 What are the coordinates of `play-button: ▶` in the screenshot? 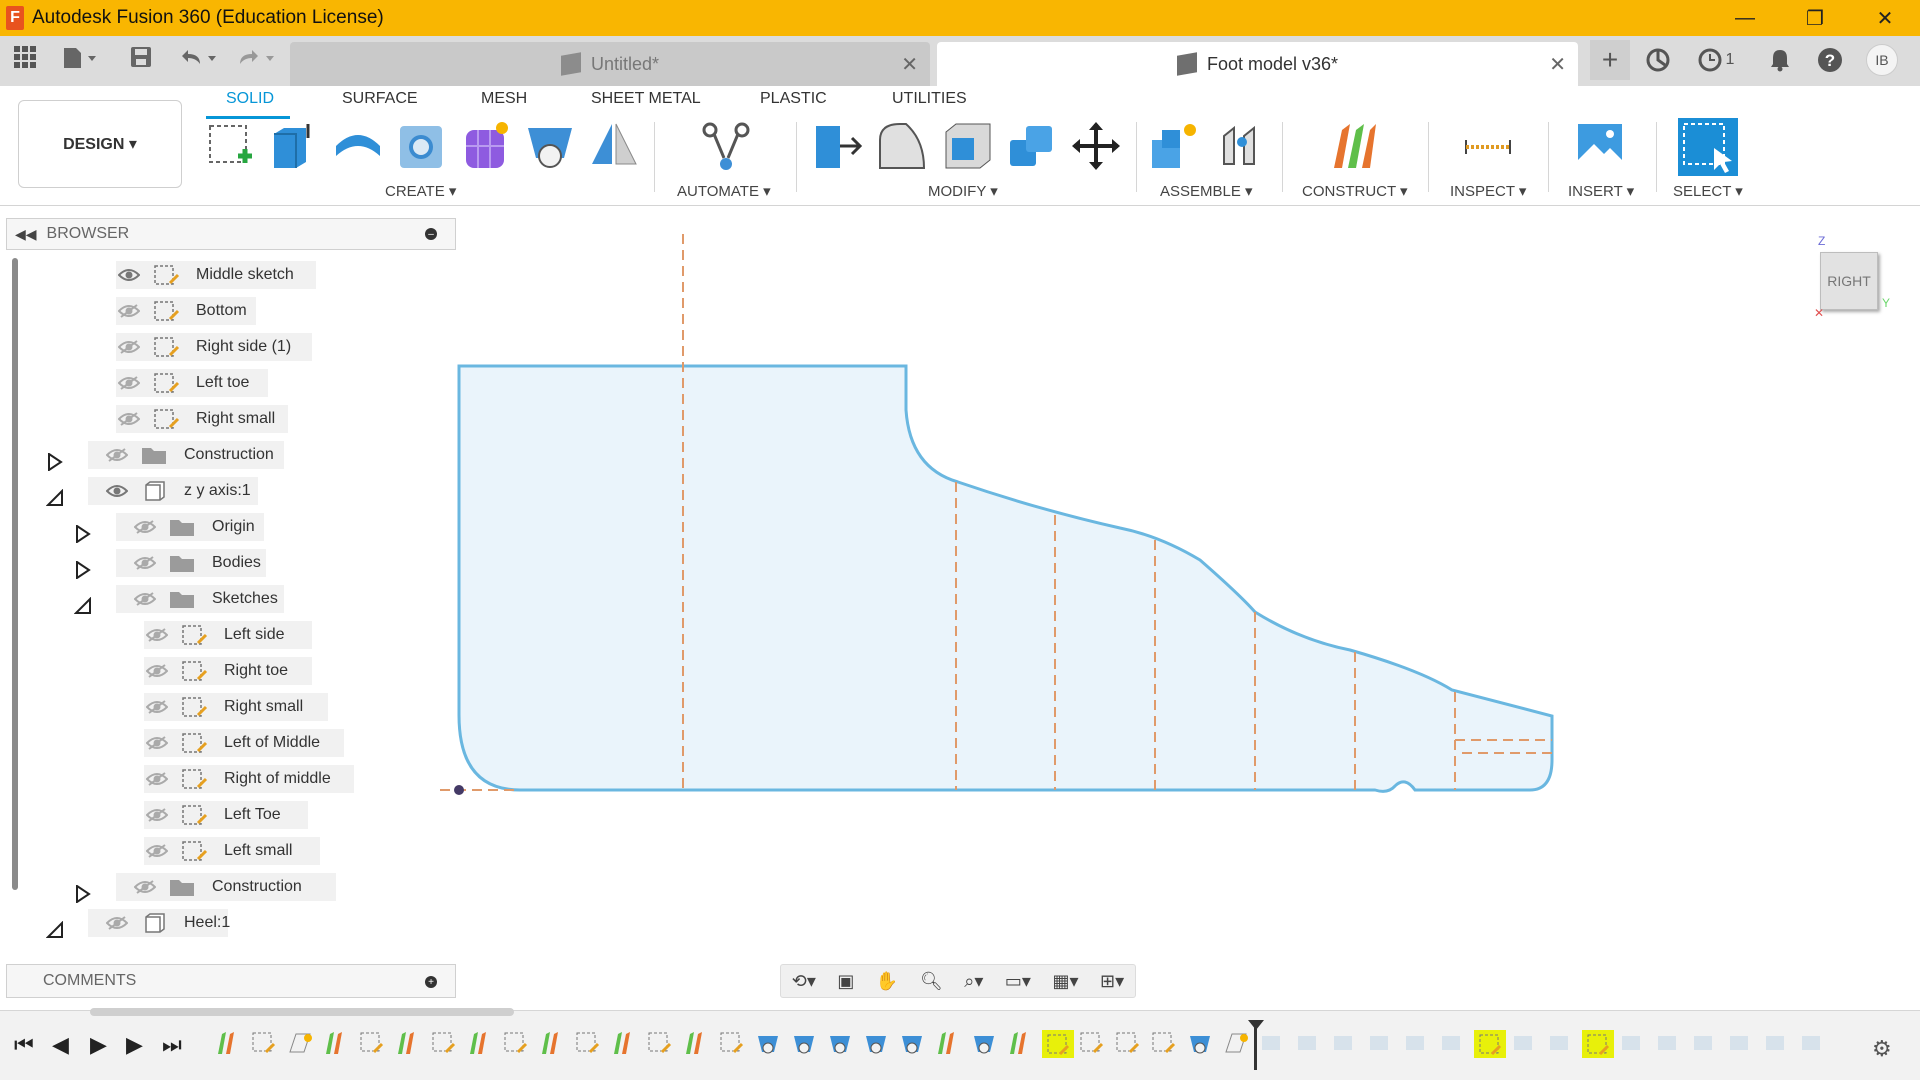 It's located at (98, 1045).